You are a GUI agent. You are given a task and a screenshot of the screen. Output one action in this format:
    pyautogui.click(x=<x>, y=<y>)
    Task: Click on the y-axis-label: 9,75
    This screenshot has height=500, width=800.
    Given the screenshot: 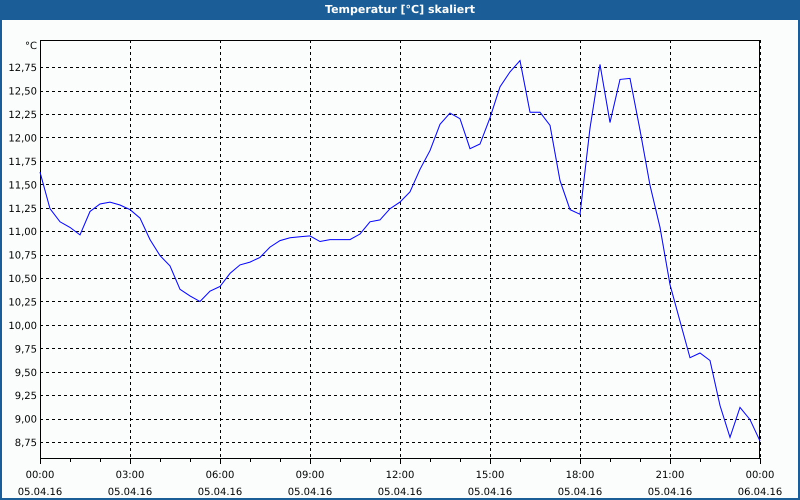 What is the action you would take?
    pyautogui.click(x=25, y=350)
    